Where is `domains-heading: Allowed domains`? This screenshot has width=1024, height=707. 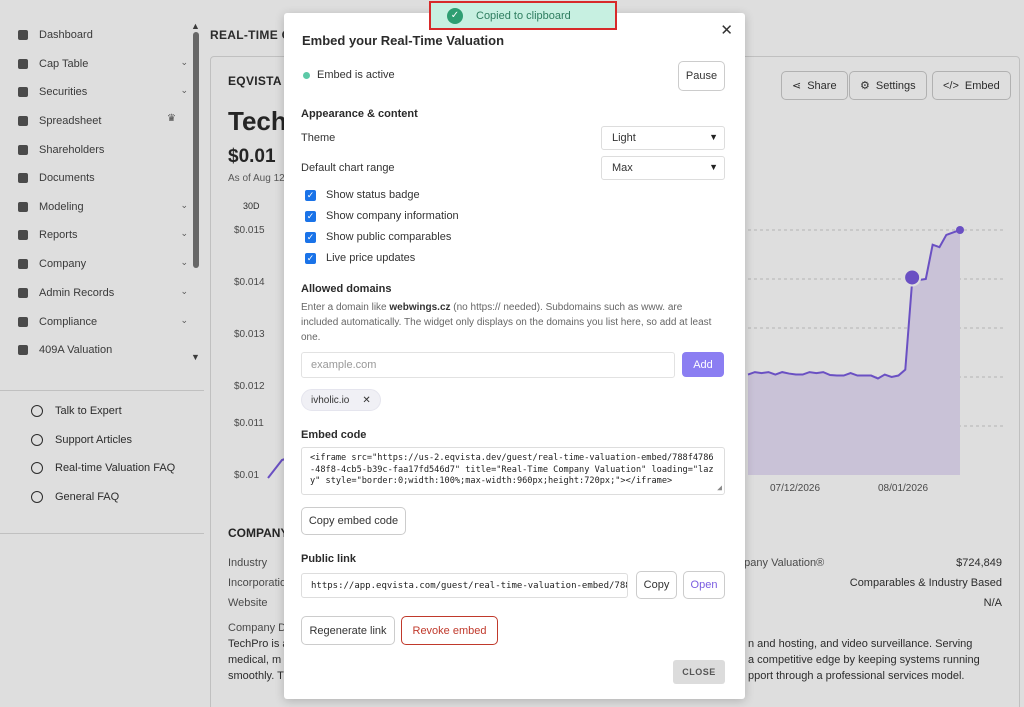 domains-heading: Allowed domains is located at coordinates (346, 289).